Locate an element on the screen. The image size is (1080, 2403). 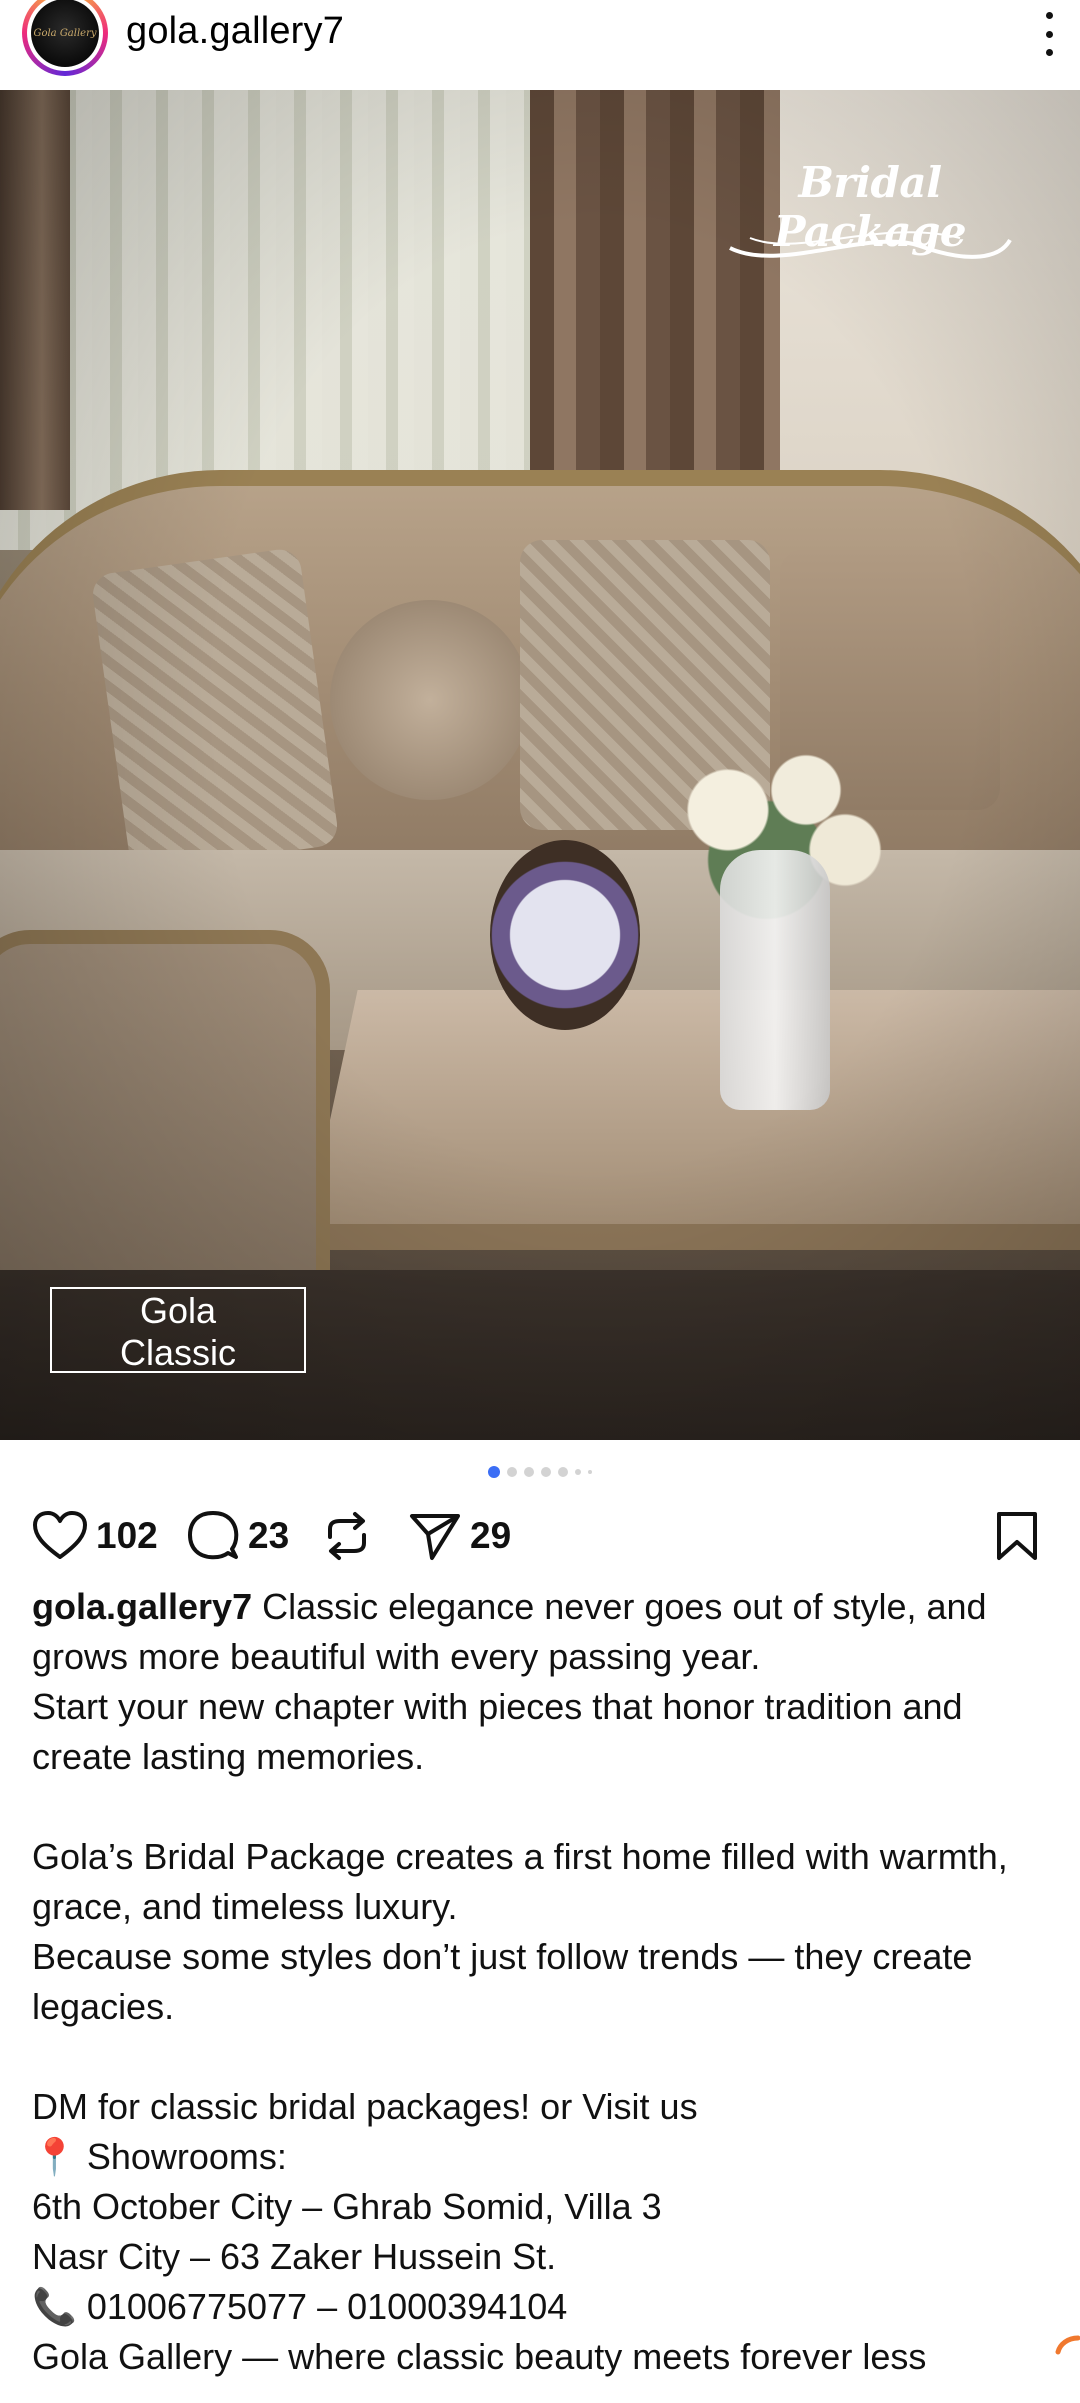
post-header: Gola Gallery gola.gallery7 is located at coordinates (540, 45).